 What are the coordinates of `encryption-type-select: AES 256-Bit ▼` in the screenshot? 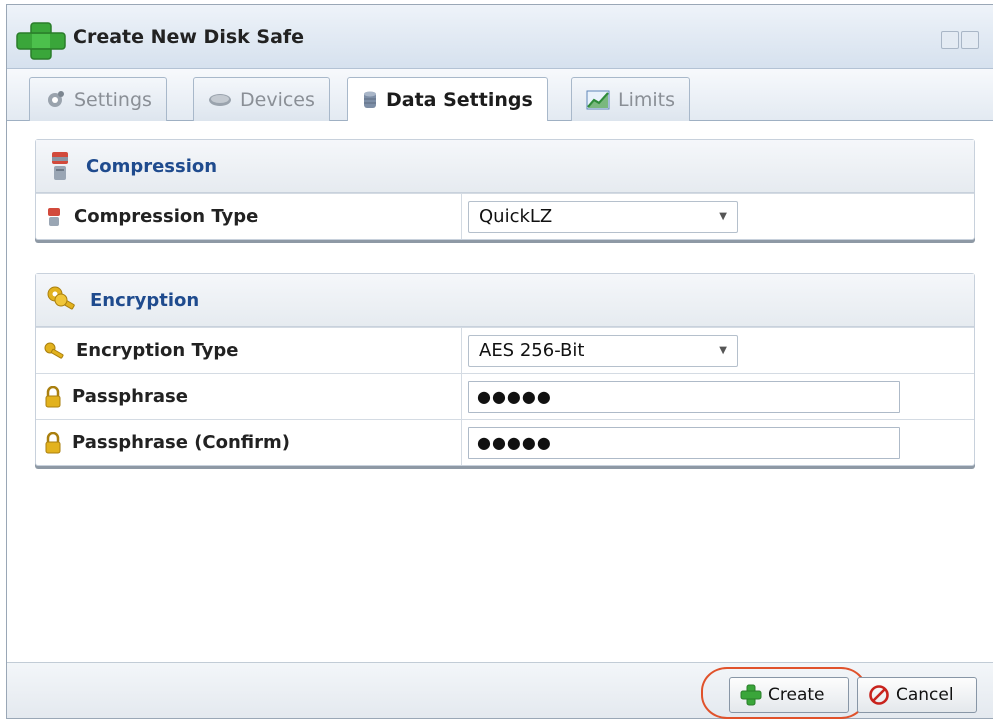 It's located at (603, 350).